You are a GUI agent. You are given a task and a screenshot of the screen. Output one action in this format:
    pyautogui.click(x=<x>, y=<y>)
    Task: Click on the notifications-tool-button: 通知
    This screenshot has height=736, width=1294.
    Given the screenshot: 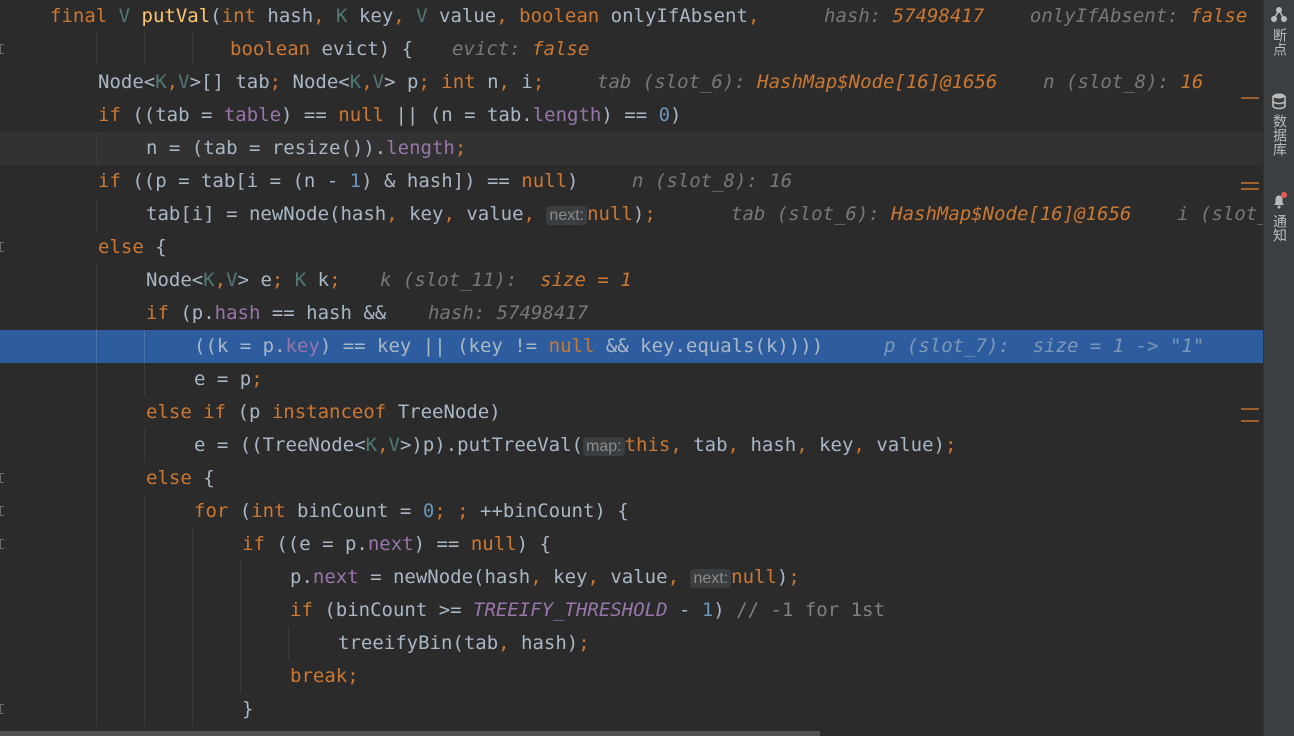 What is the action you would take?
    pyautogui.click(x=1279, y=217)
    